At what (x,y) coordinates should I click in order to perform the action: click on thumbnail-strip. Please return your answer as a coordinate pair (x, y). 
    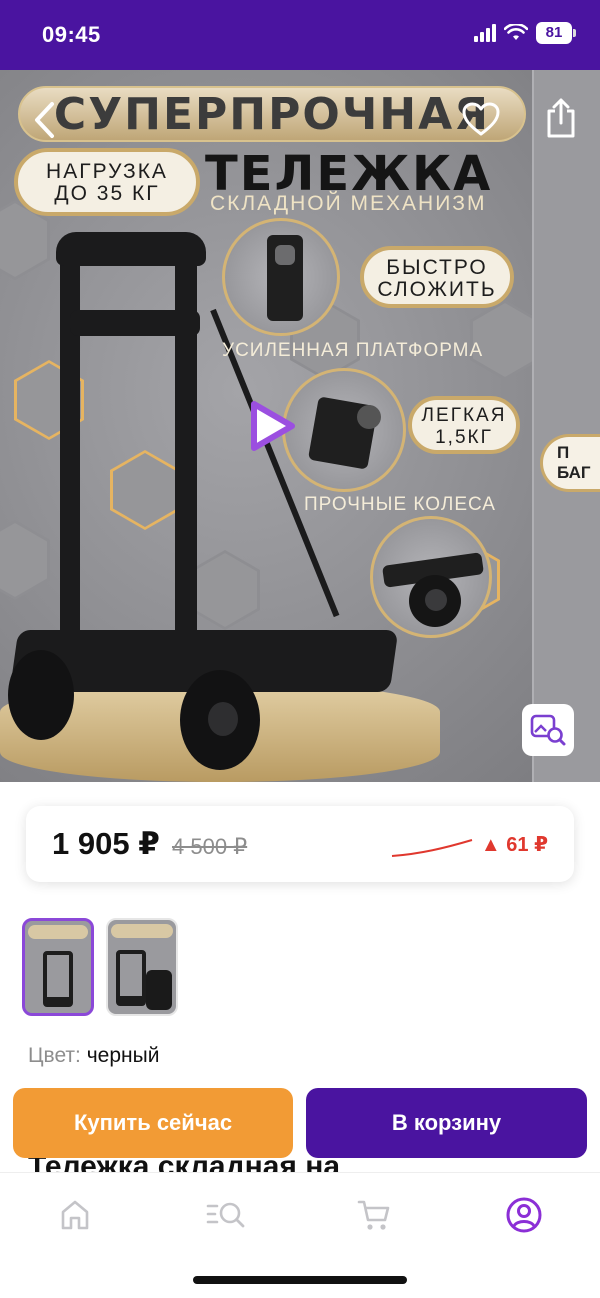
    Looking at the image, I should click on (100, 967).